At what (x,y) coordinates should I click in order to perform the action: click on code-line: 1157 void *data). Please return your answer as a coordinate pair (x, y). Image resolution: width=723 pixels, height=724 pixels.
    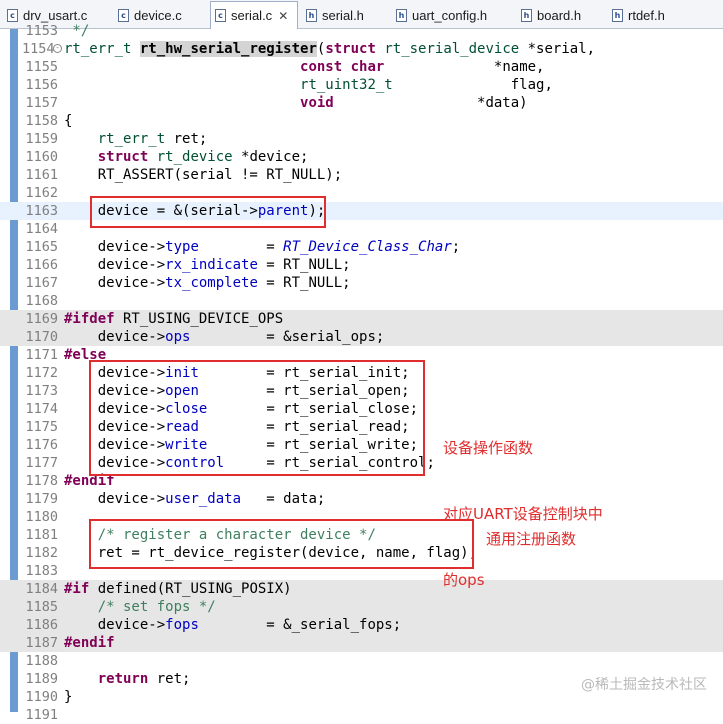
    Looking at the image, I should click on (361, 103).